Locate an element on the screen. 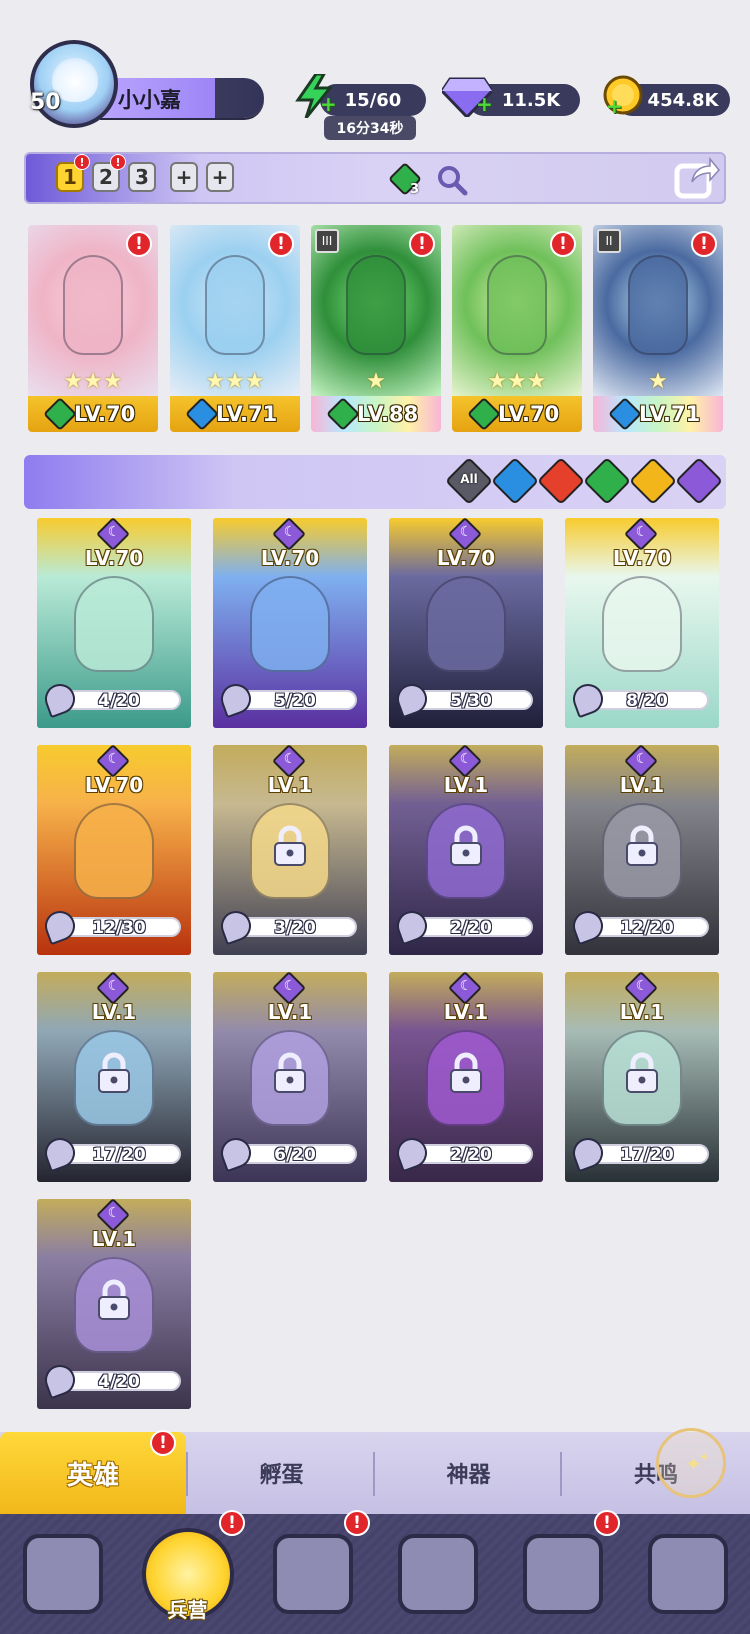 This screenshot has height=1634, width=750. gold-plus-icon: + is located at coordinates (614, 106).